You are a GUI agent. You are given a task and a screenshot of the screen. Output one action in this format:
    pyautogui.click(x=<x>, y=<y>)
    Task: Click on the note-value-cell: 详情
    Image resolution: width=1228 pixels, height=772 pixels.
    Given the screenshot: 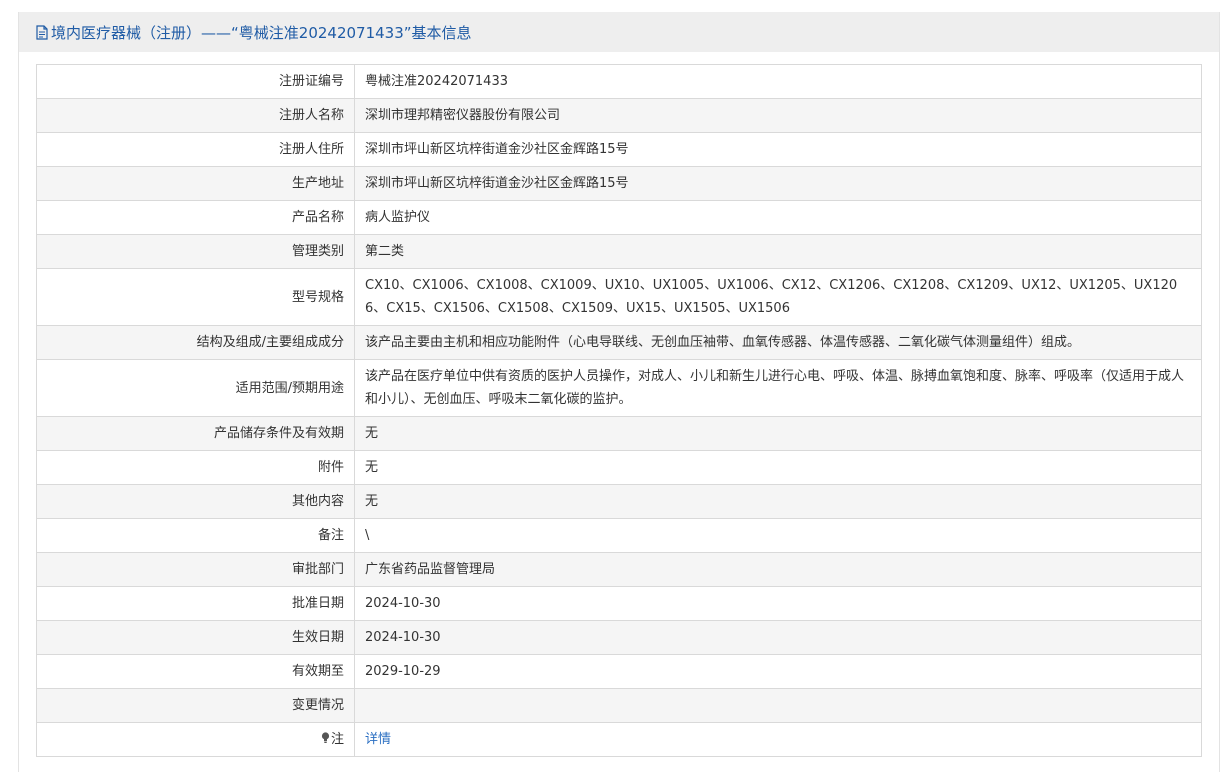 What is the action you would take?
    pyautogui.click(x=778, y=739)
    